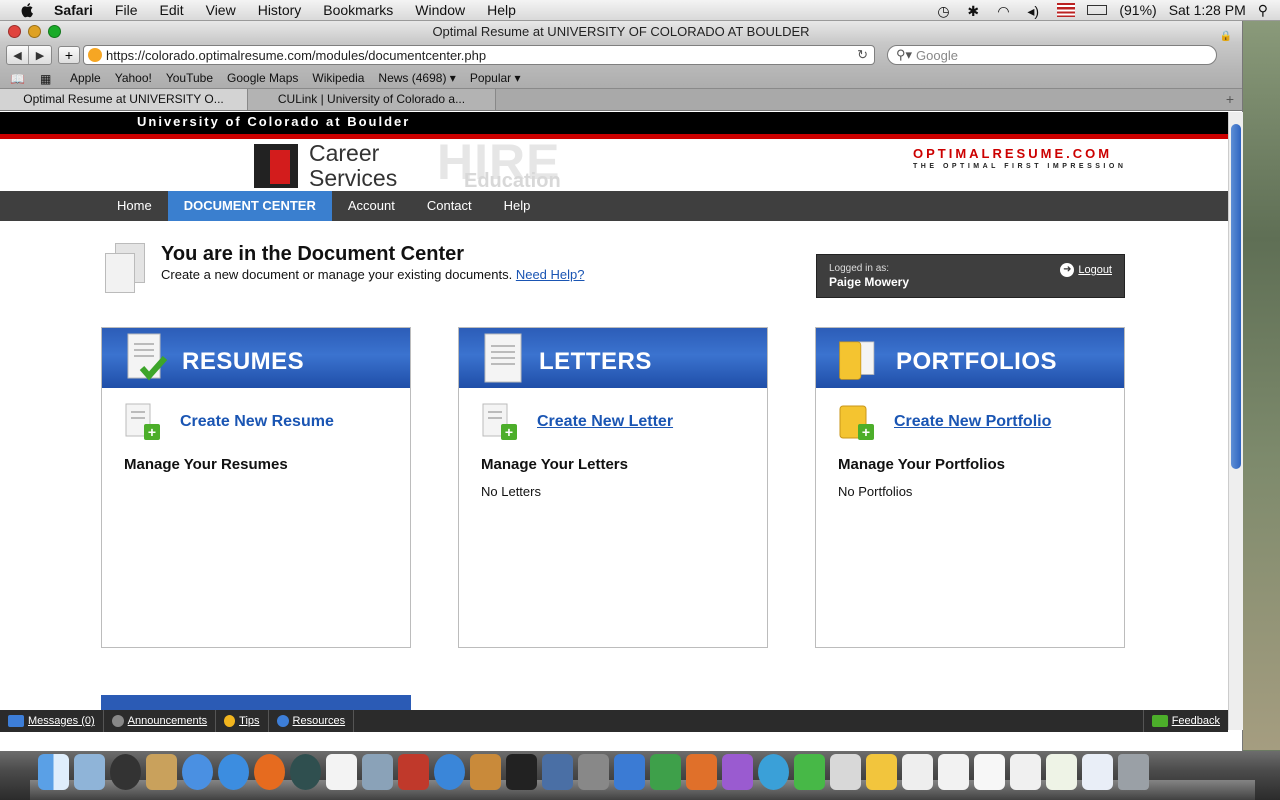 The image size is (1280, 800). Describe the element at coordinates (413, 772) in the screenshot. I see `photo-booth-icon` at that location.